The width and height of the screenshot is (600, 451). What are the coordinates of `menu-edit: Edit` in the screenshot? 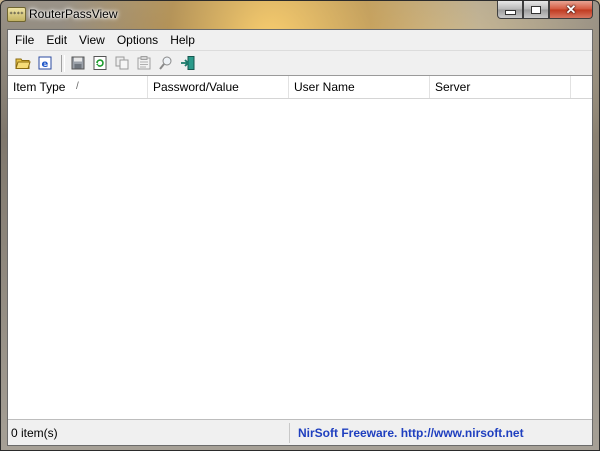 It's located at (57, 40).